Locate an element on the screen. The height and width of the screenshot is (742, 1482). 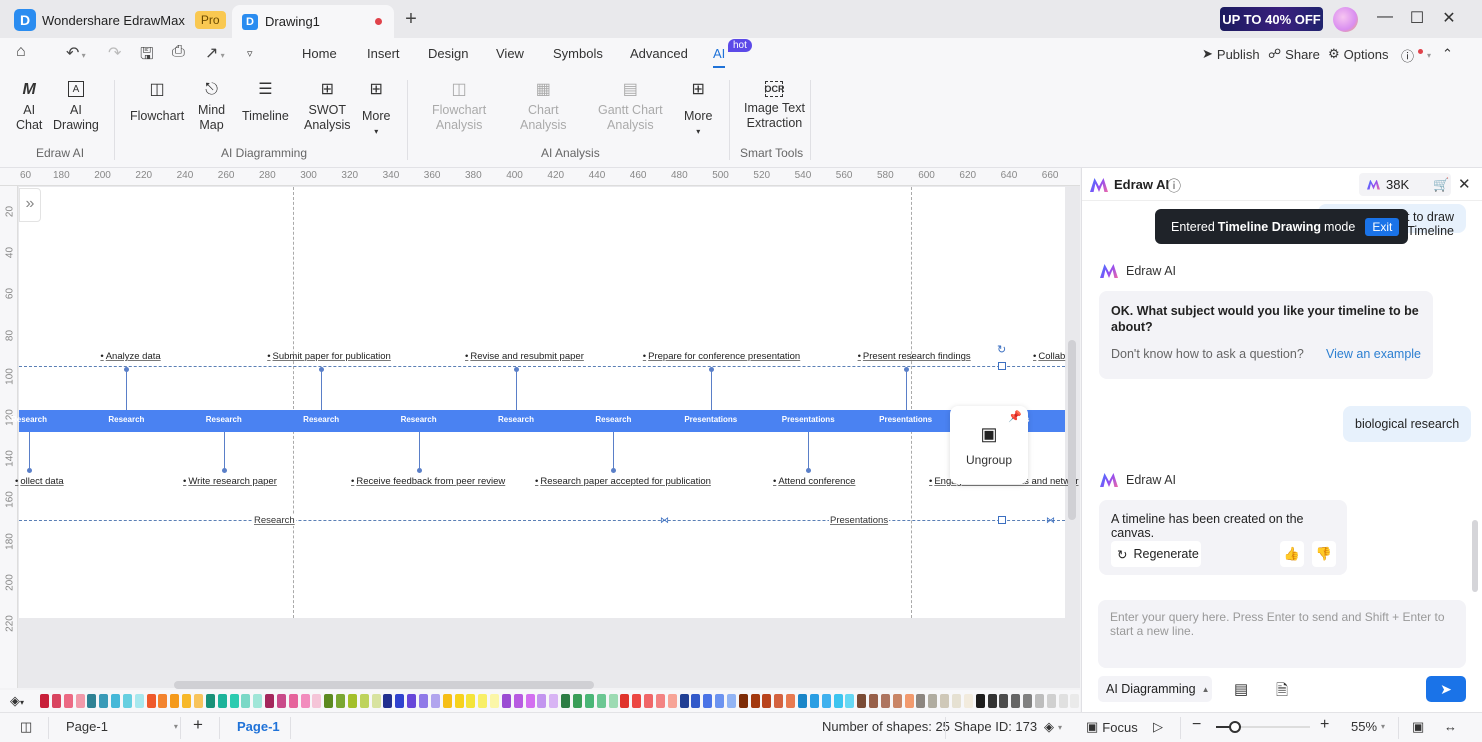
user-avatar is located at coordinates (1345, 19).